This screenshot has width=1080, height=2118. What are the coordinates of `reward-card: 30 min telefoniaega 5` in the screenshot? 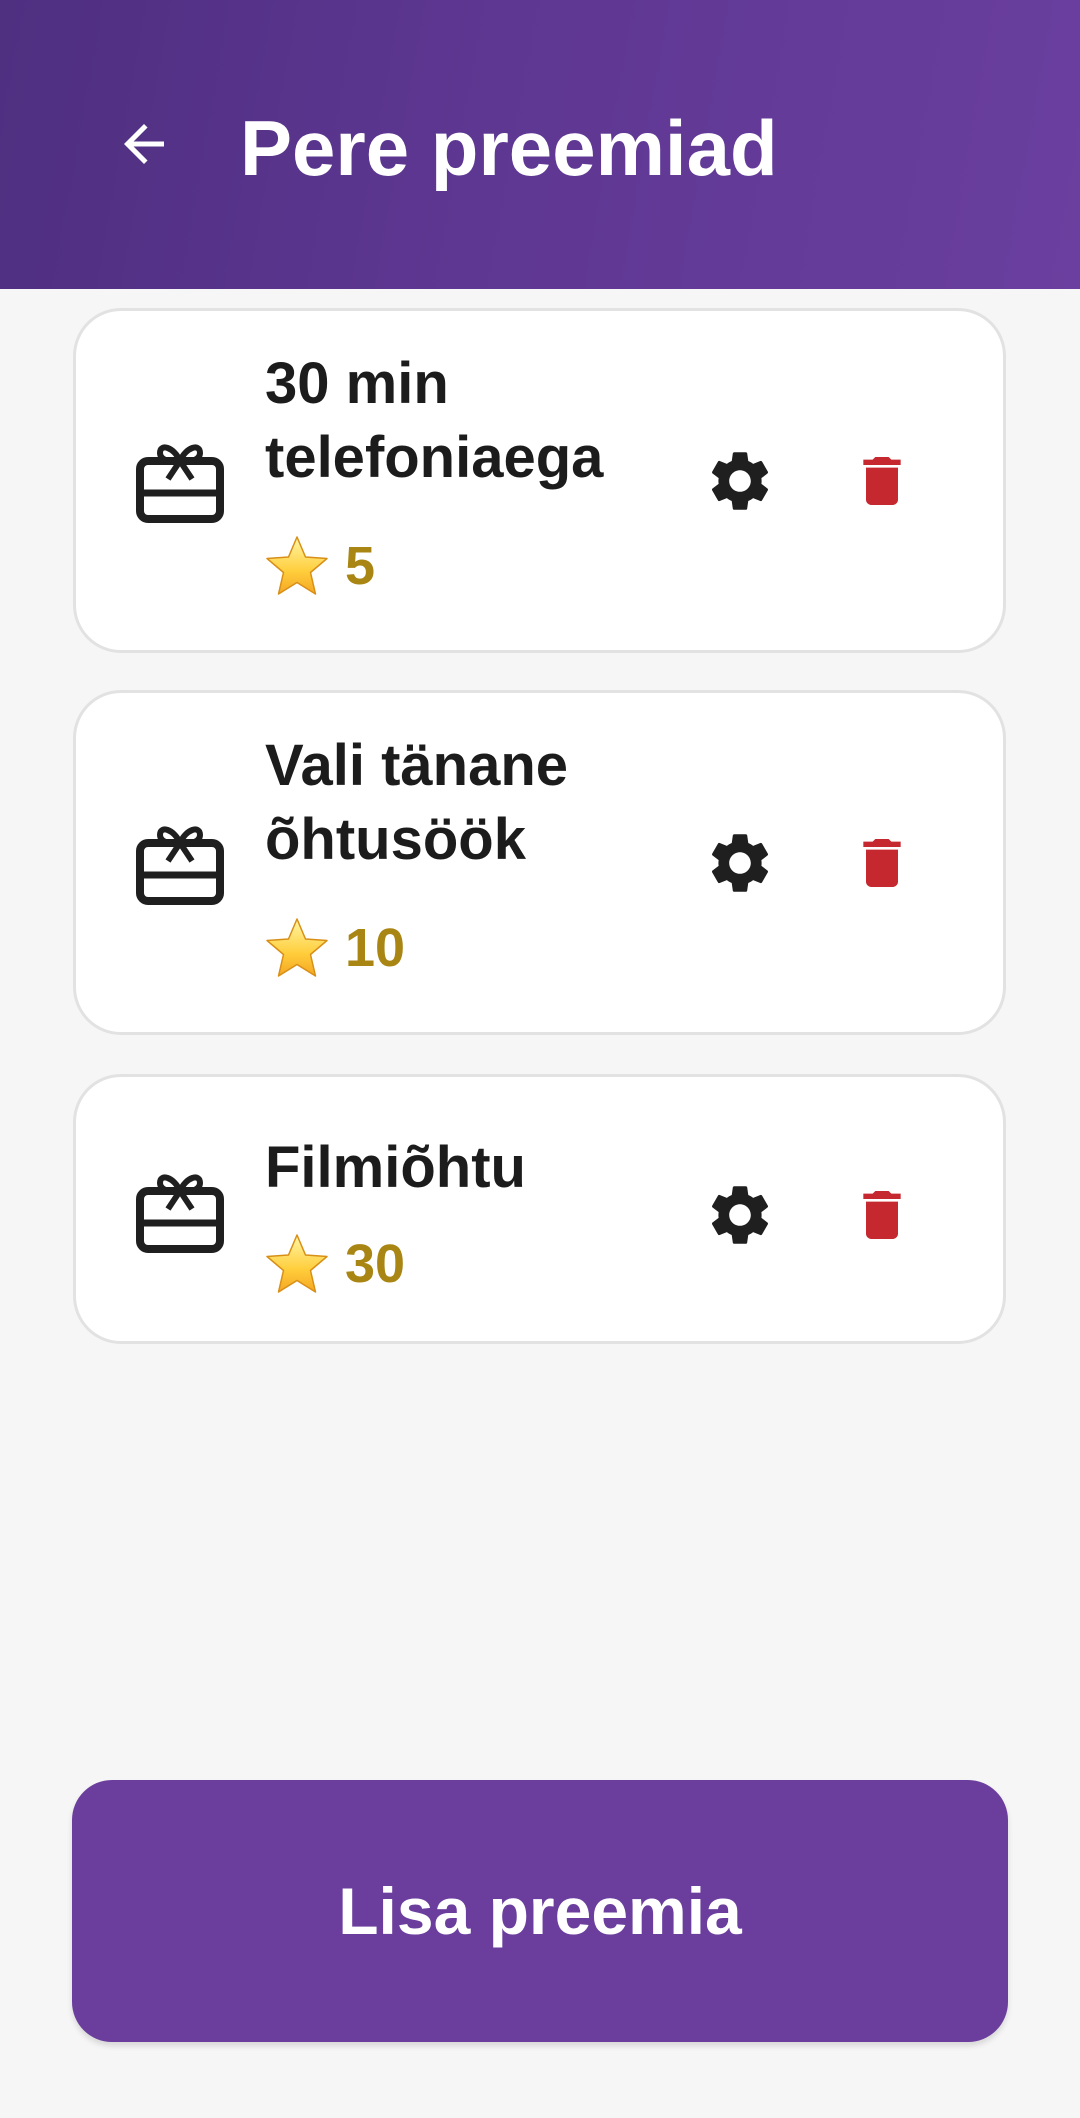 It's located at (539, 480).